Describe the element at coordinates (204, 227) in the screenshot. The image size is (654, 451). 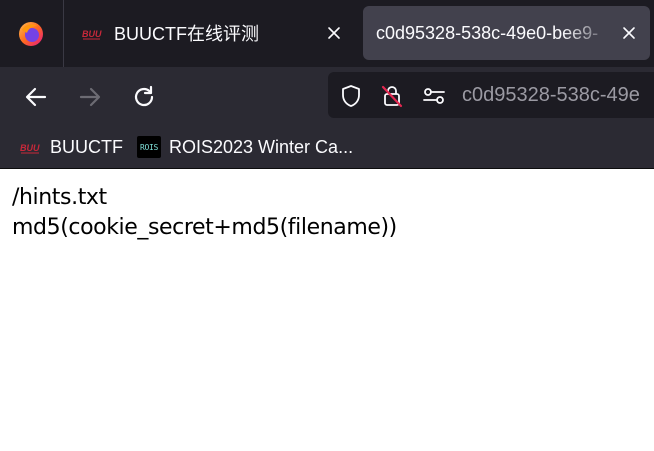
I see `text-line: md5(cookie_secret+md5(filename))` at that location.